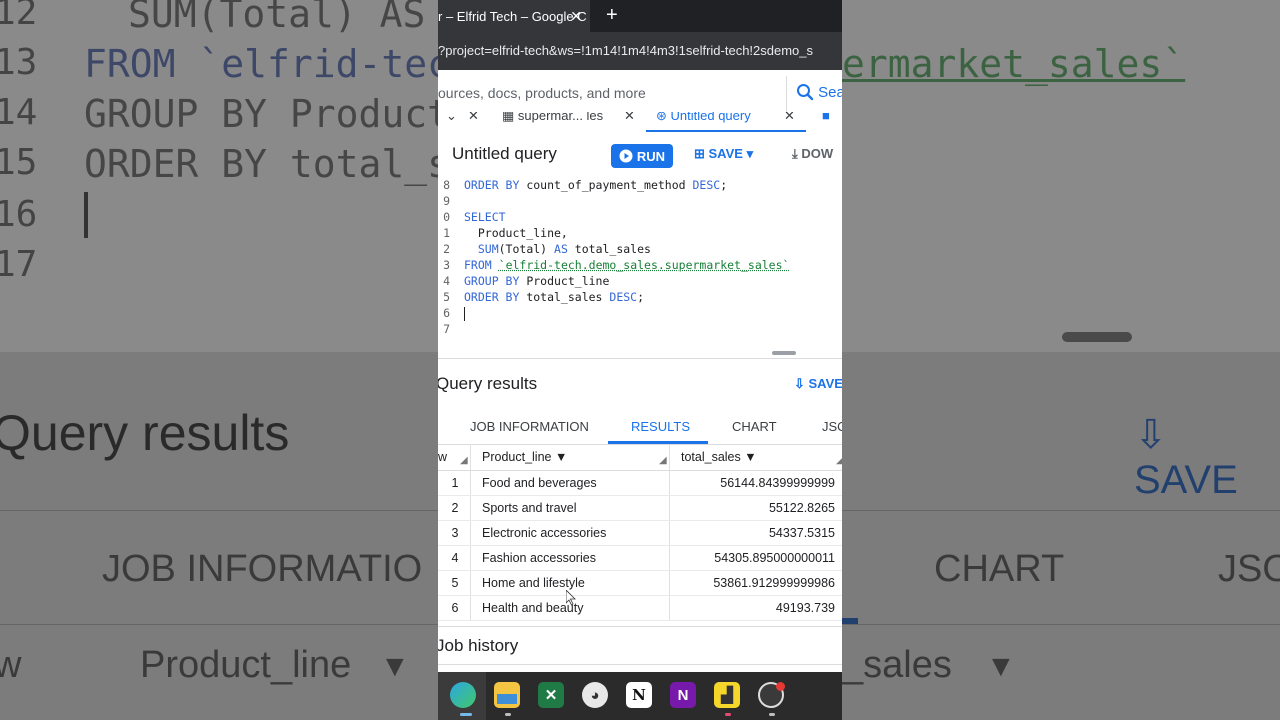  I want to click on code-text: SUM(Total) AS total_sales, so click(557, 249).